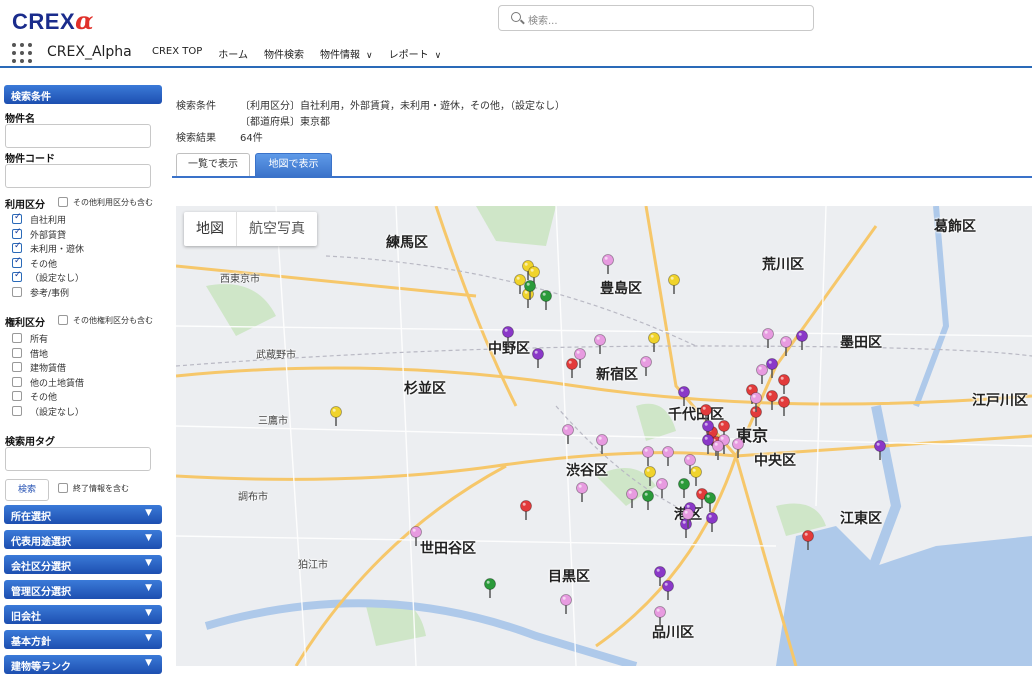  What do you see at coordinates (20, 119) in the screenshot?
I see `property-name-label: 物件名` at bounding box center [20, 119].